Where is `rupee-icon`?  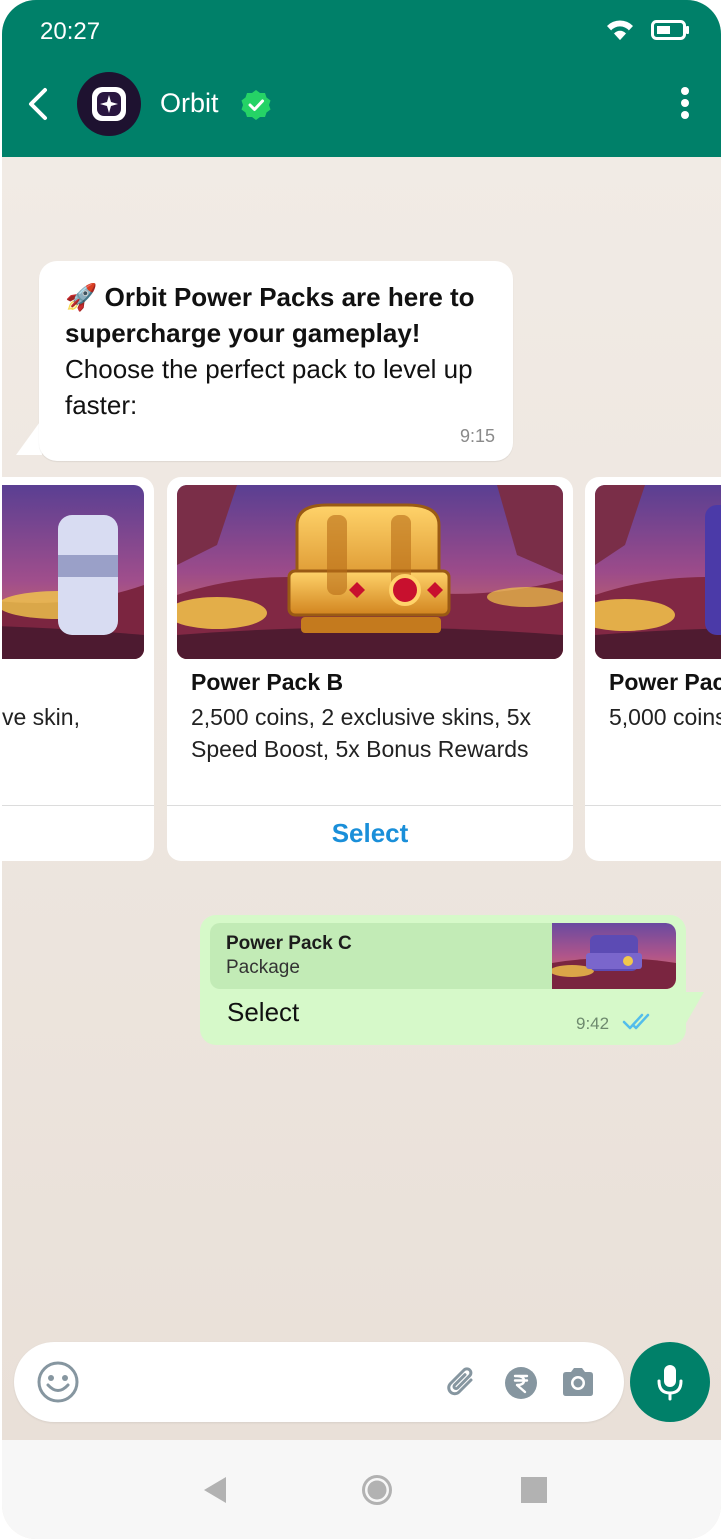 rupee-icon is located at coordinates (521, 1383).